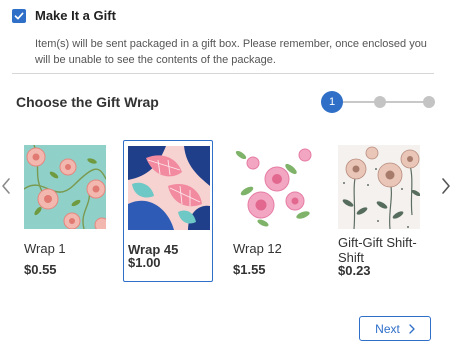 Image resolution: width=456 pixels, height=351 pixels. I want to click on step-1: 1, so click(332, 102).